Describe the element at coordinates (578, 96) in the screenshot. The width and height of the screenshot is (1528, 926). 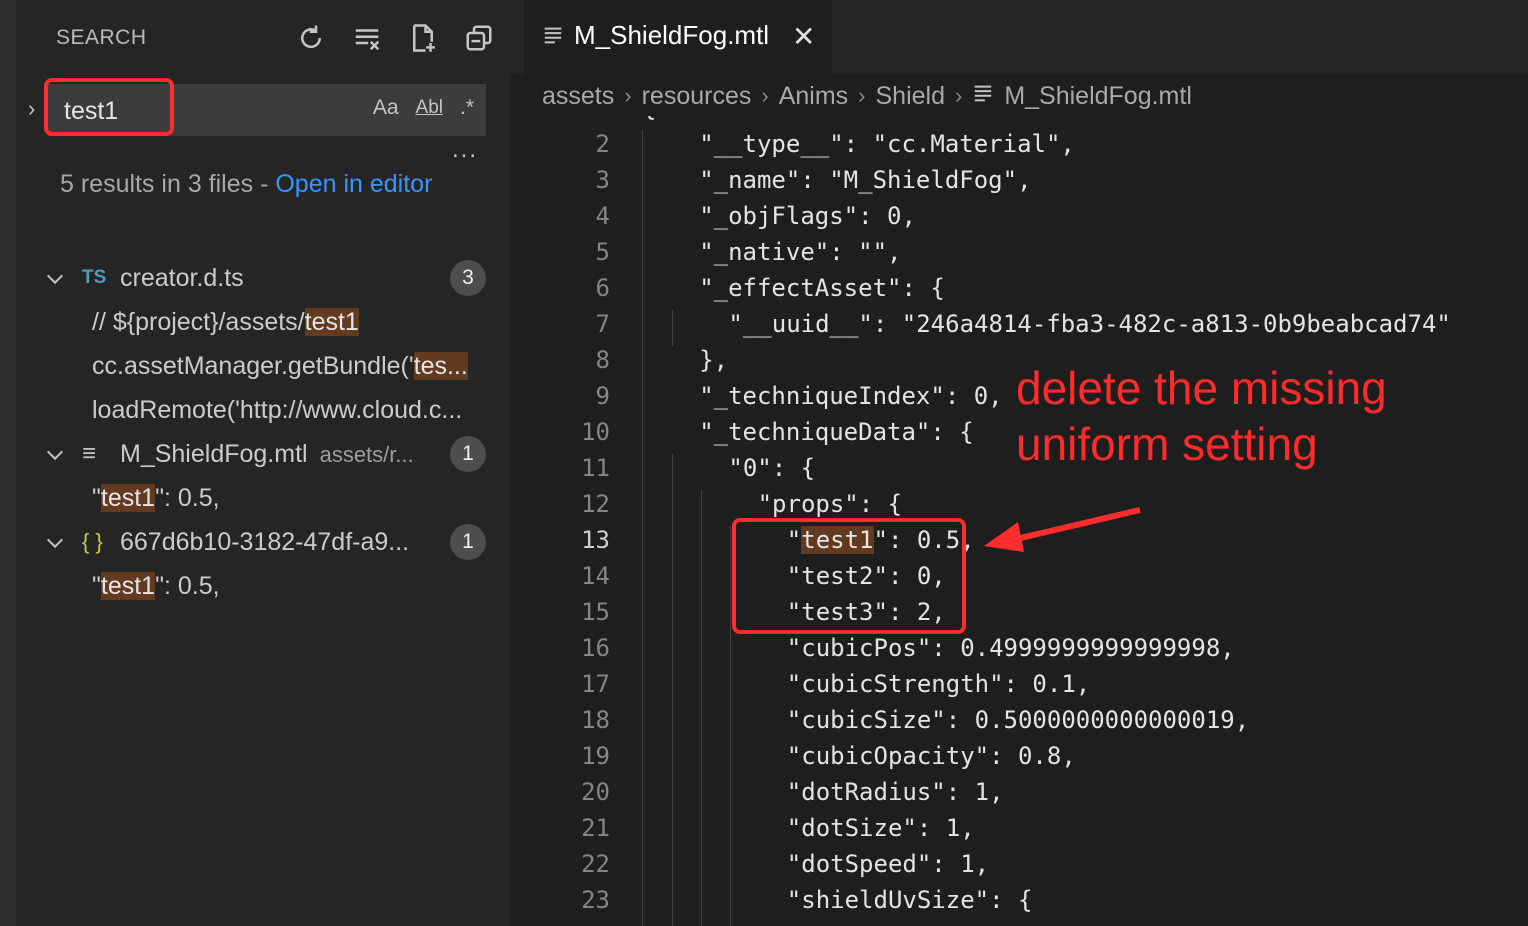
I see `breadcrumb-item: assets` at that location.